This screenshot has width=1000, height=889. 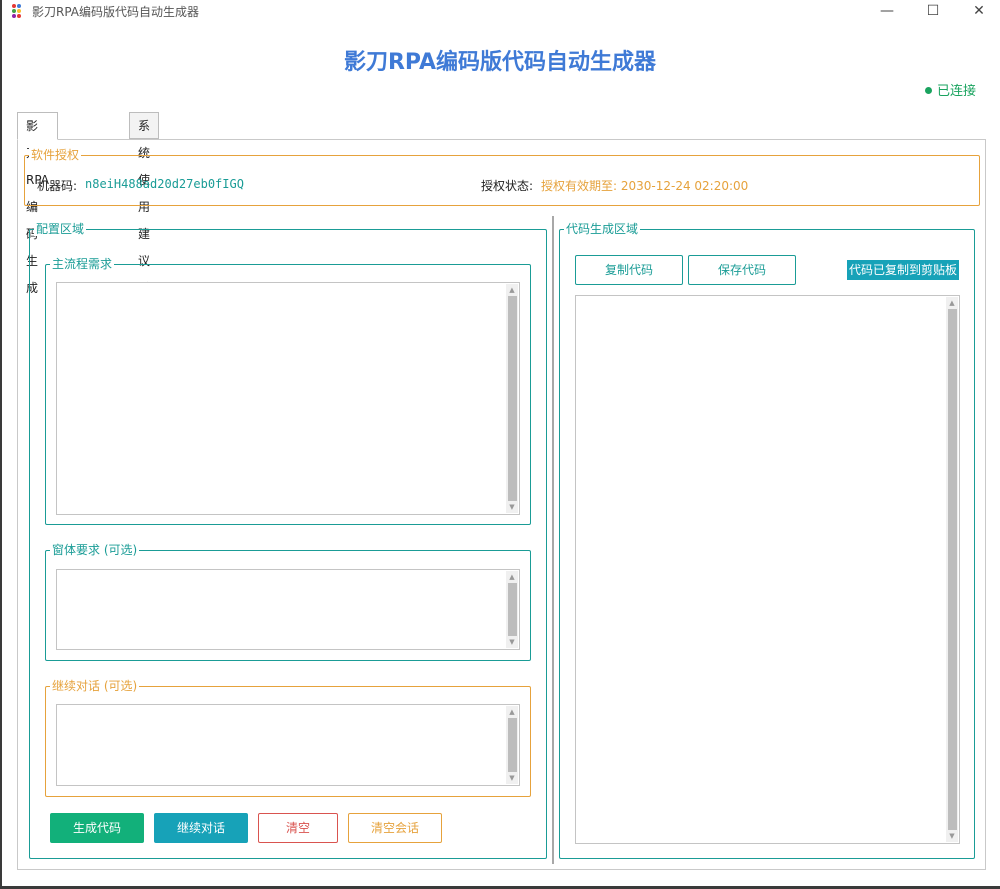 I want to click on app-logo-icon, so click(x=19, y=11).